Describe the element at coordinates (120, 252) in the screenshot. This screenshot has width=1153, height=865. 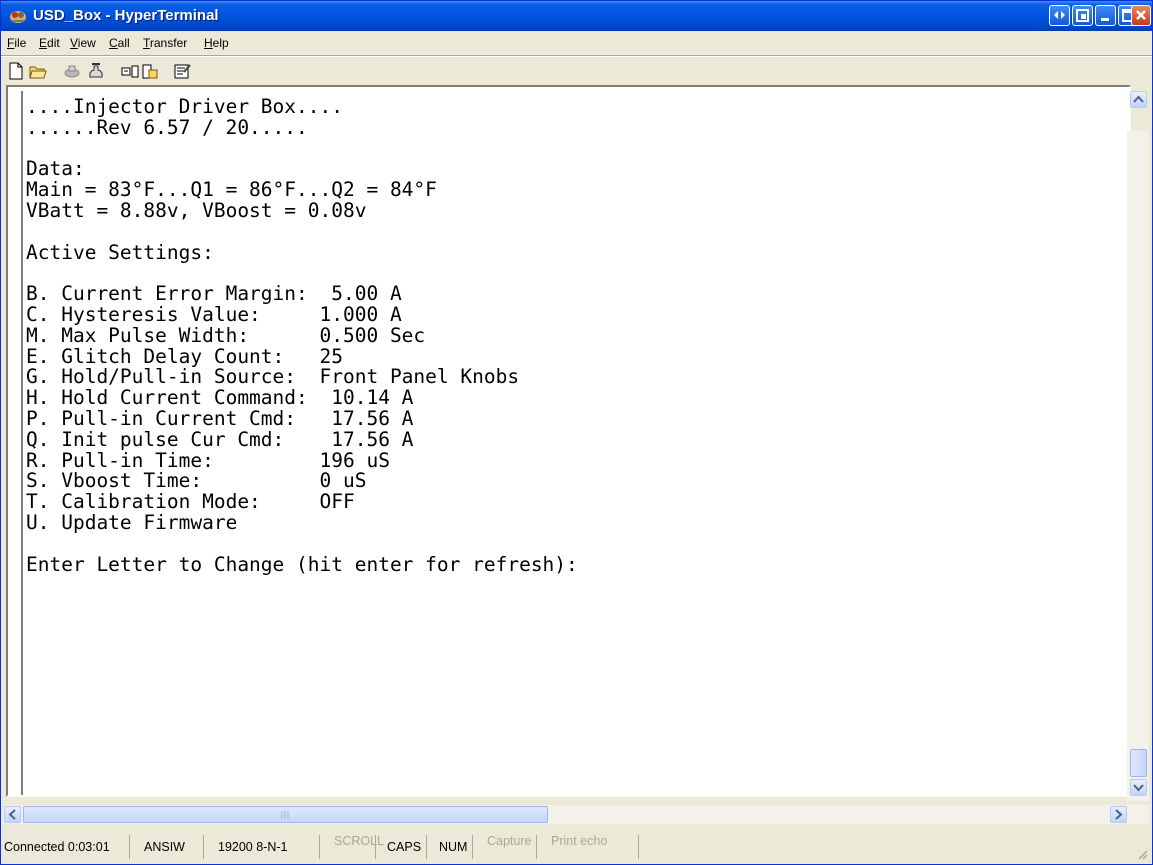
I see `terminal-line: Active Settings:` at that location.